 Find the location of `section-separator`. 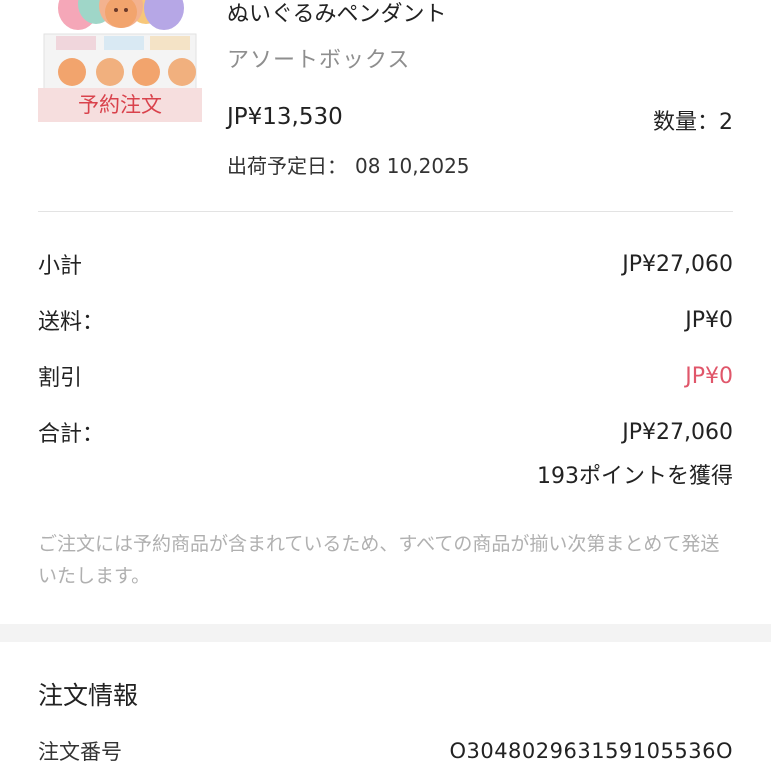

section-separator is located at coordinates (385, 633).